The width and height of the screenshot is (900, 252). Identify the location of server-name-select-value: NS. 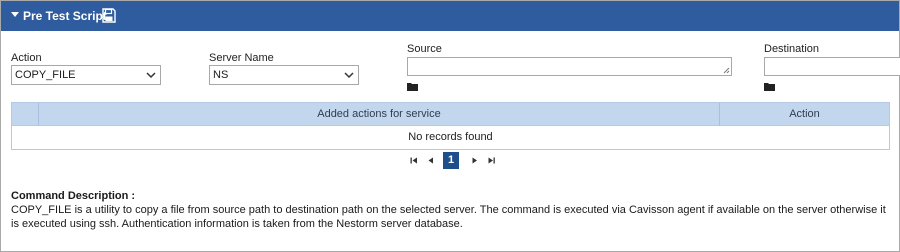
(221, 75).